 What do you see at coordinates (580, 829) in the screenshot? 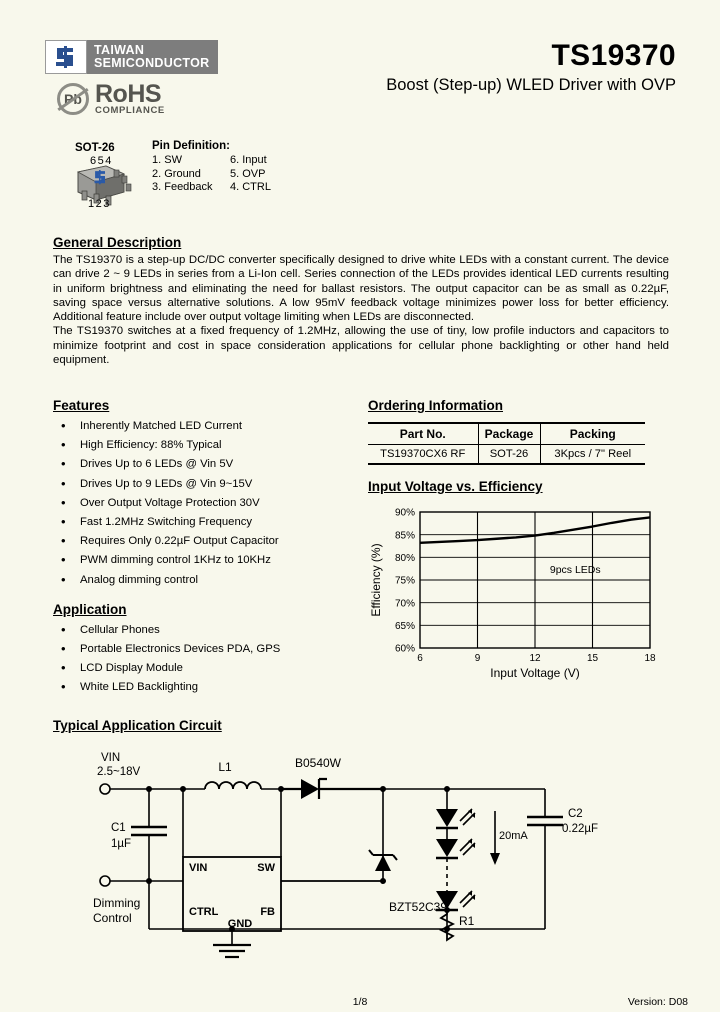
I see `c2-value-label: 0.22µF` at bounding box center [580, 829].